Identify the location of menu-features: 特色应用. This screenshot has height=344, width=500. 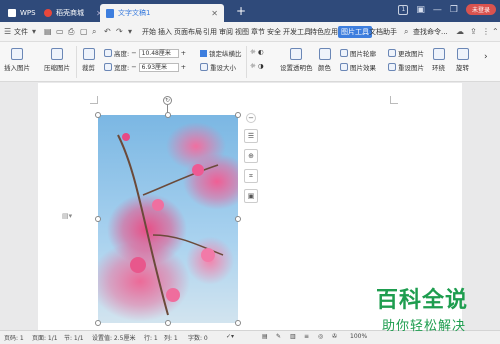
(324, 32).